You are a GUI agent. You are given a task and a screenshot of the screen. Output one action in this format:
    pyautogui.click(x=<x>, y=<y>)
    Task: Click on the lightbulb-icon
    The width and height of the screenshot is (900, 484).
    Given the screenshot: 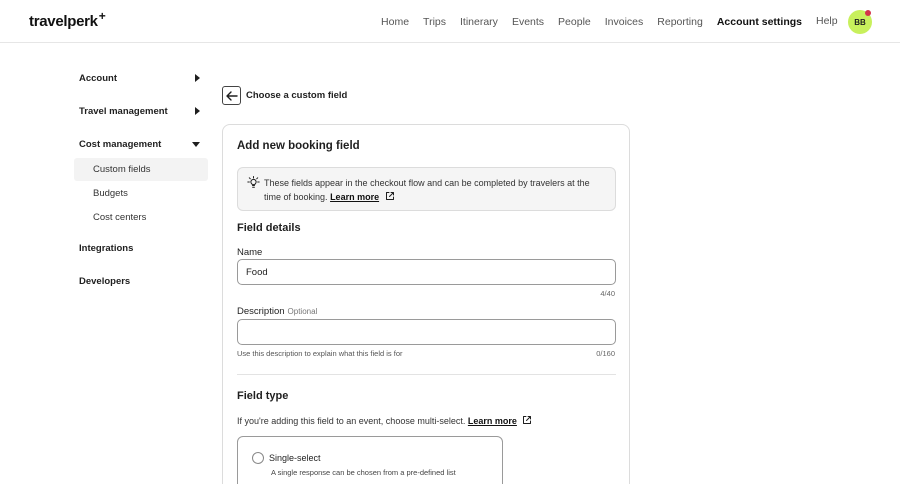 What is the action you would take?
    pyautogui.click(x=253, y=182)
    